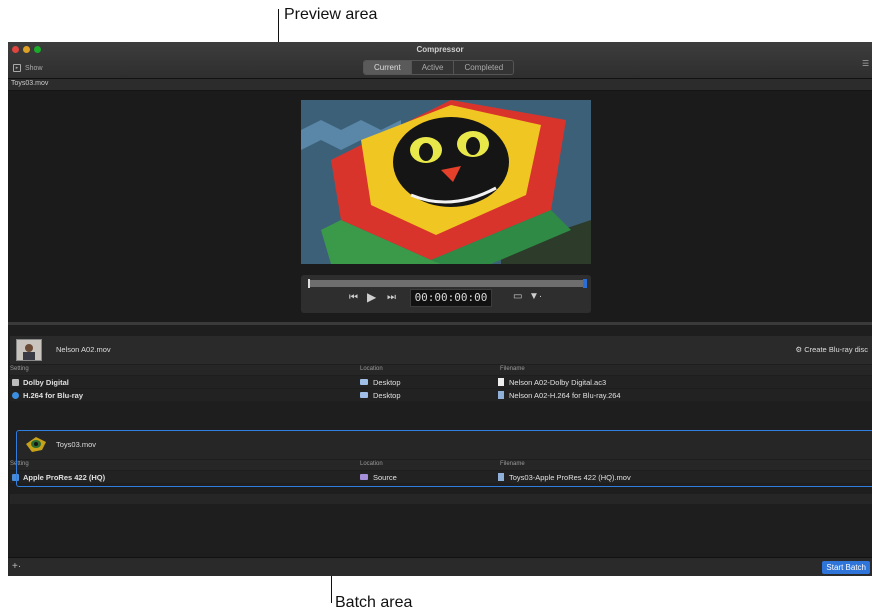 The width and height of the screenshot is (872, 612). I want to click on nelson-thumbnail-picture, so click(29, 350).